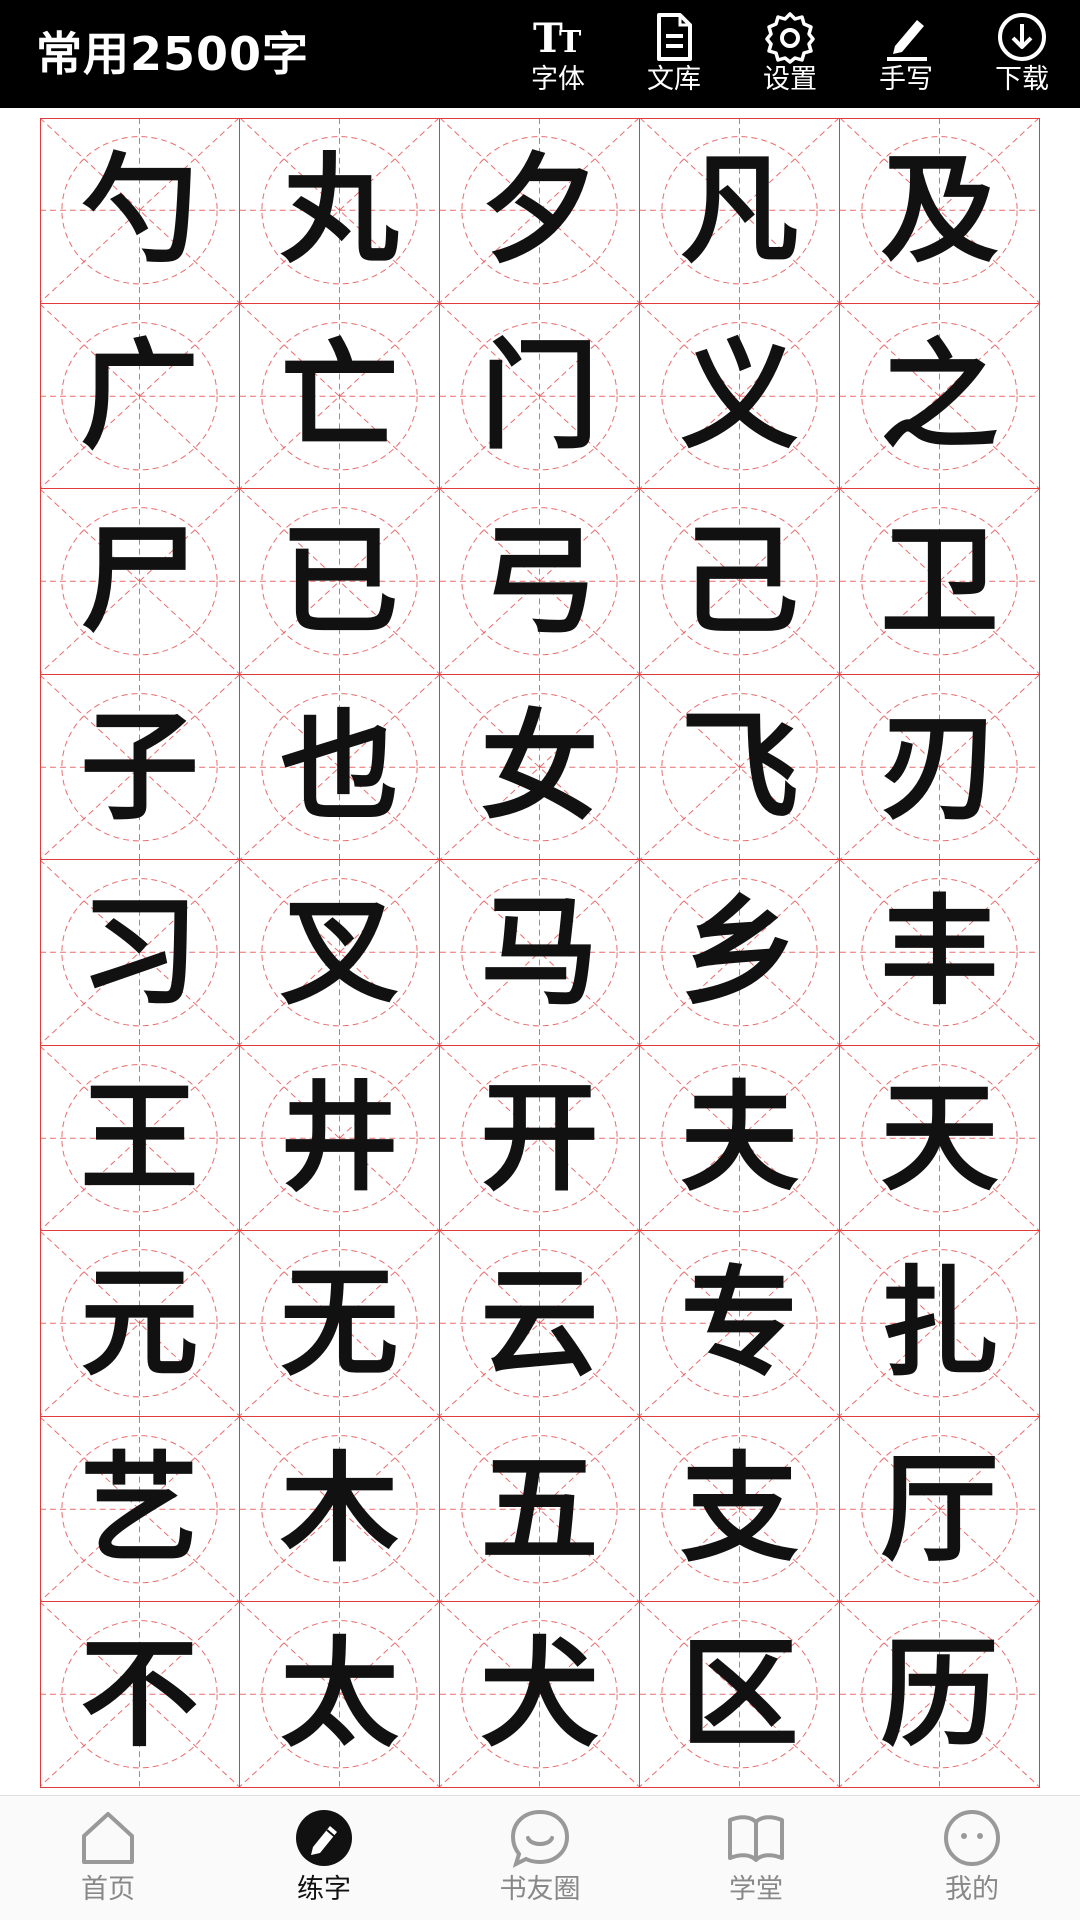 This screenshot has height=1920, width=1080. I want to click on practice-cell: 飞, so click(740, 767).